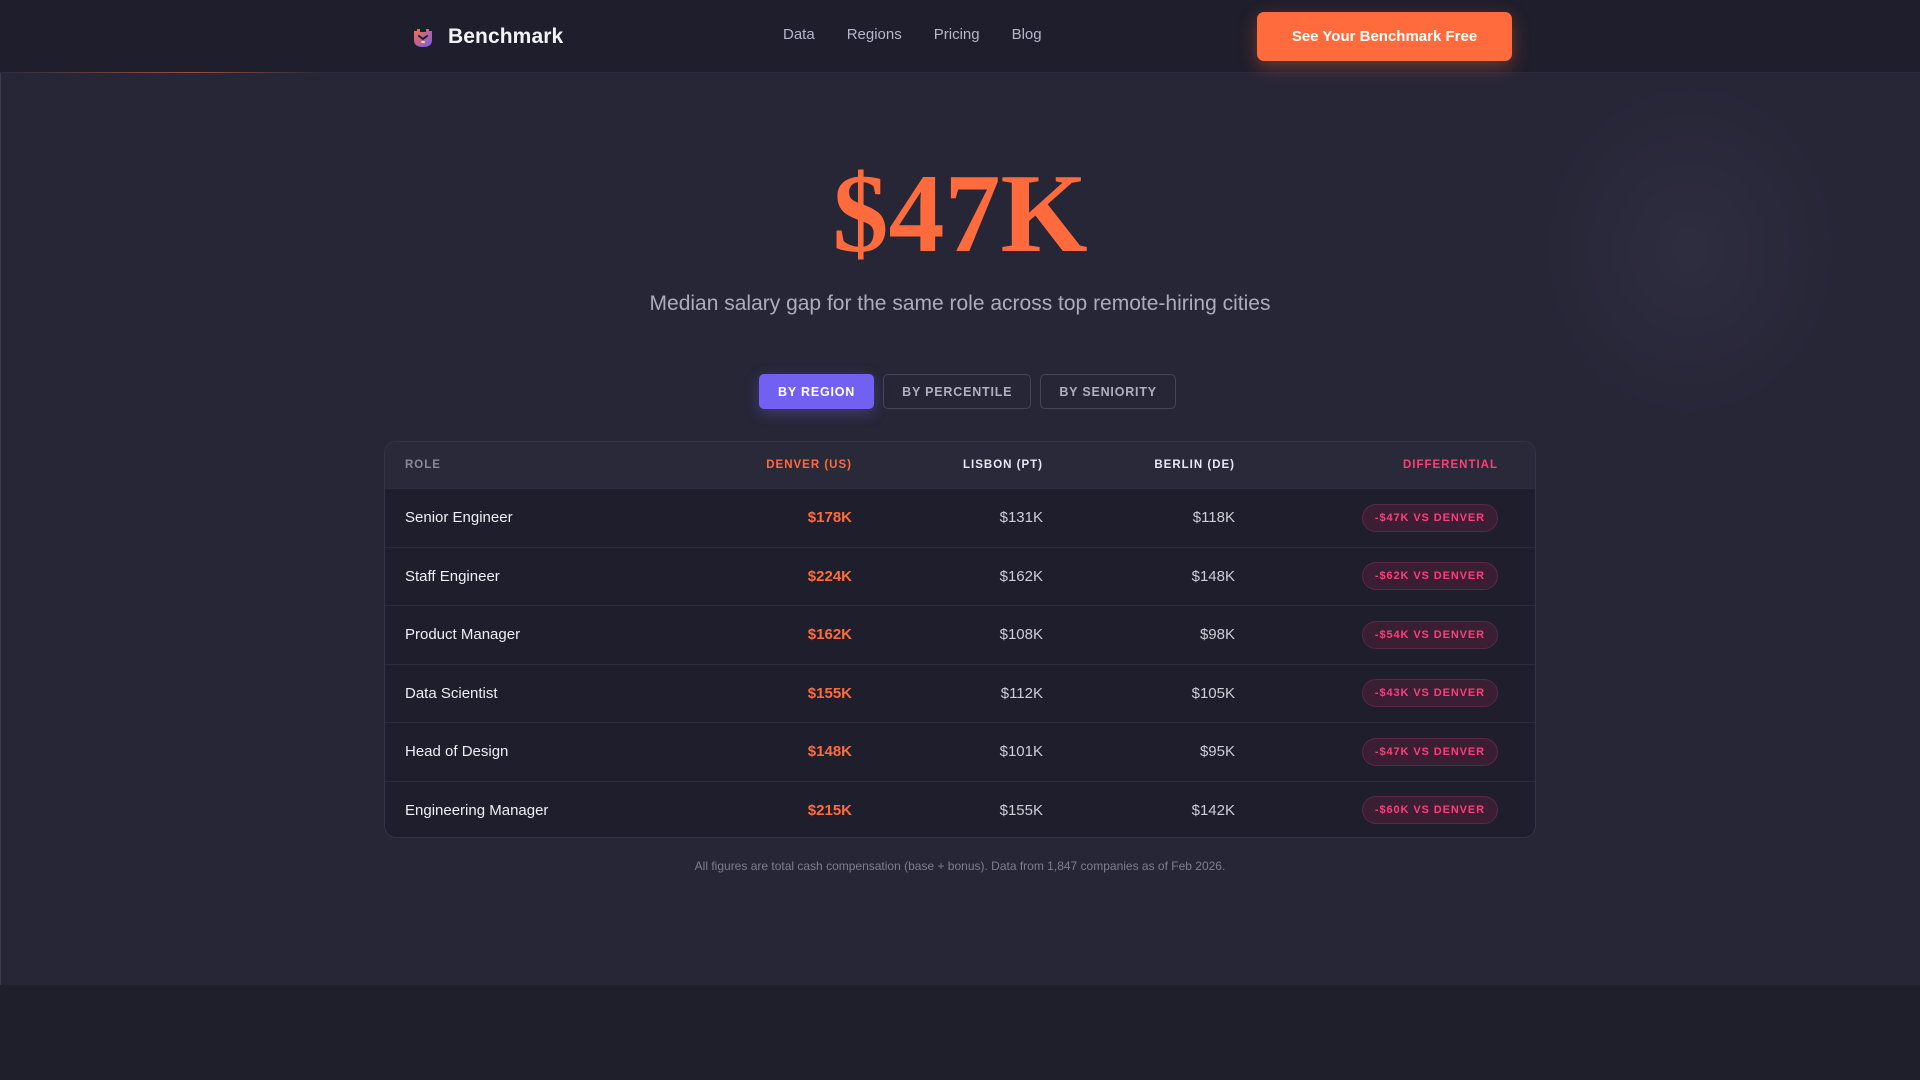 This screenshot has width=1920, height=1080. Describe the element at coordinates (817, 391) in the screenshot. I see `tab-by-region: BY REGION` at that location.